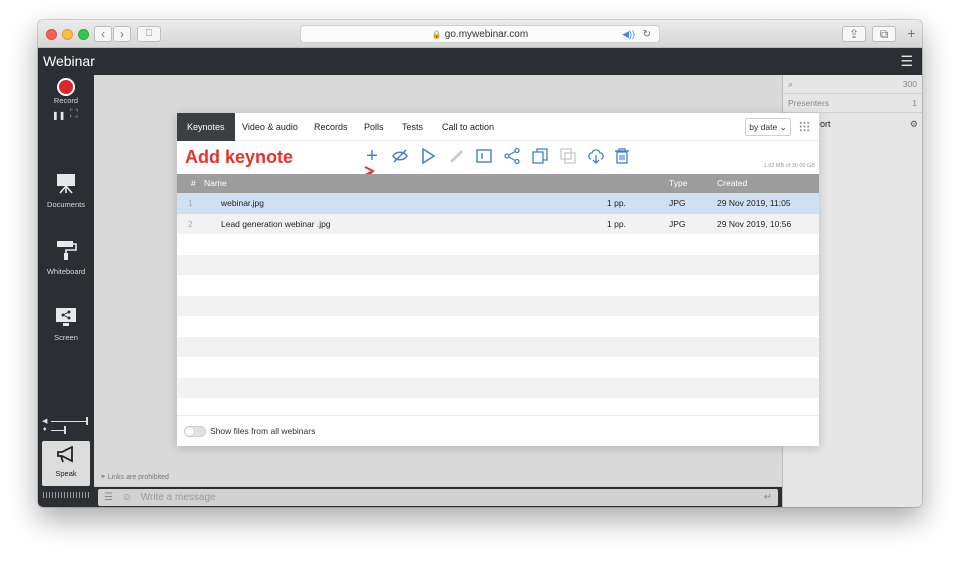 Image resolution: width=960 pixels, height=562 pixels. What do you see at coordinates (468, 127) in the screenshot?
I see `tab-call-to-action: Call to action` at bounding box center [468, 127].